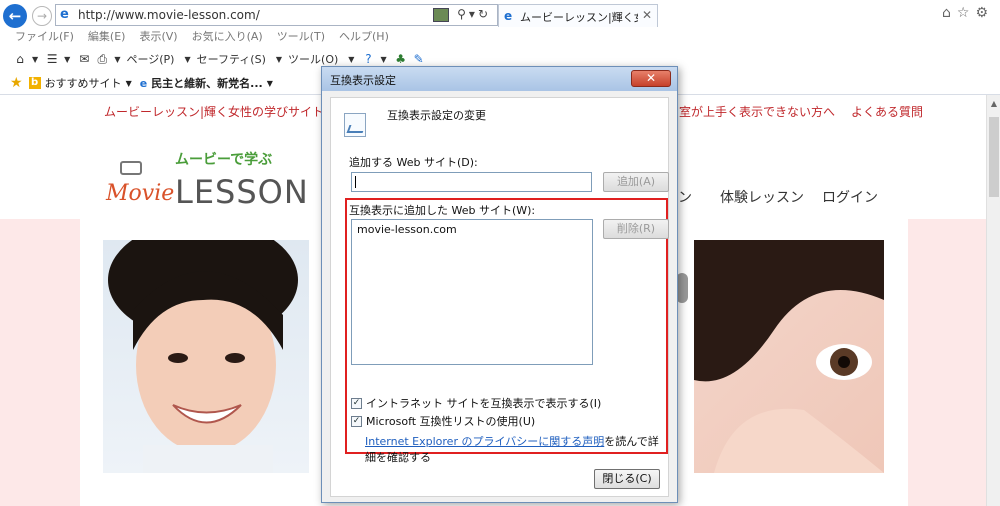  I want to click on page-menu: ページ(P), so click(150, 59).